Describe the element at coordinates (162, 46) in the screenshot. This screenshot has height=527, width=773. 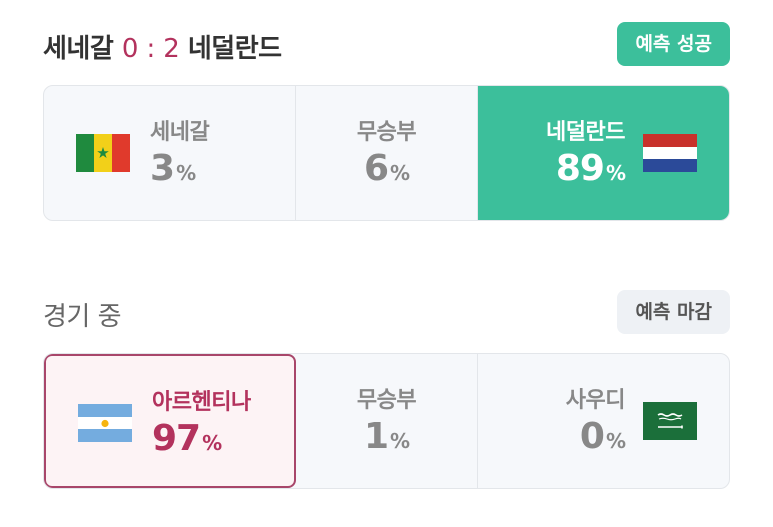
I see `match-title: 세네갈 0 : 2 네덜란드` at that location.